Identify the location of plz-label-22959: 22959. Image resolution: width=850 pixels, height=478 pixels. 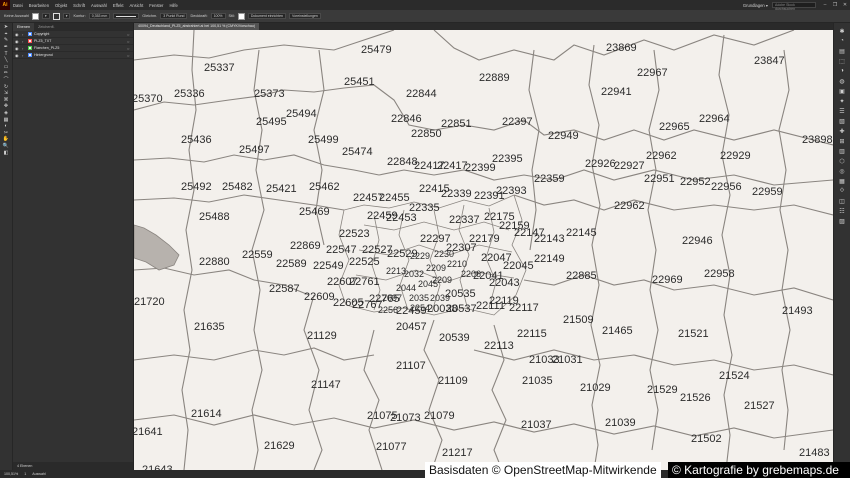
(767, 192).